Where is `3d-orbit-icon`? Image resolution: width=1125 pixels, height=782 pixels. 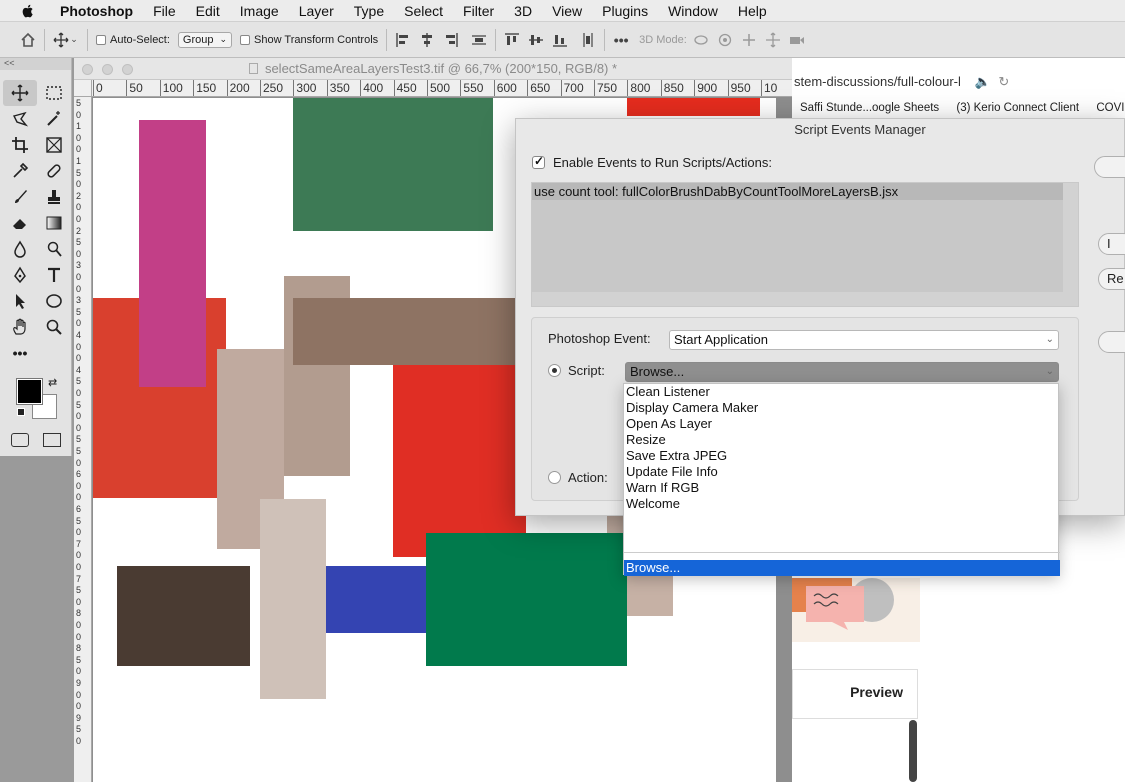
3d-orbit-icon is located at coordinates (701, 40).